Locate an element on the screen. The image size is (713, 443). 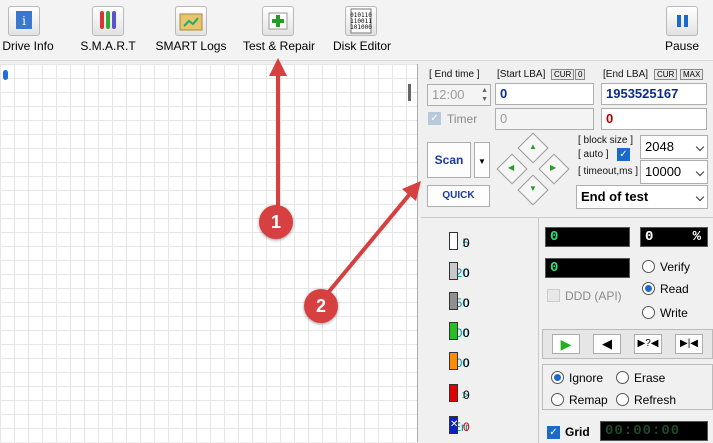
svg-text: i is located at coordinates (24, 21).